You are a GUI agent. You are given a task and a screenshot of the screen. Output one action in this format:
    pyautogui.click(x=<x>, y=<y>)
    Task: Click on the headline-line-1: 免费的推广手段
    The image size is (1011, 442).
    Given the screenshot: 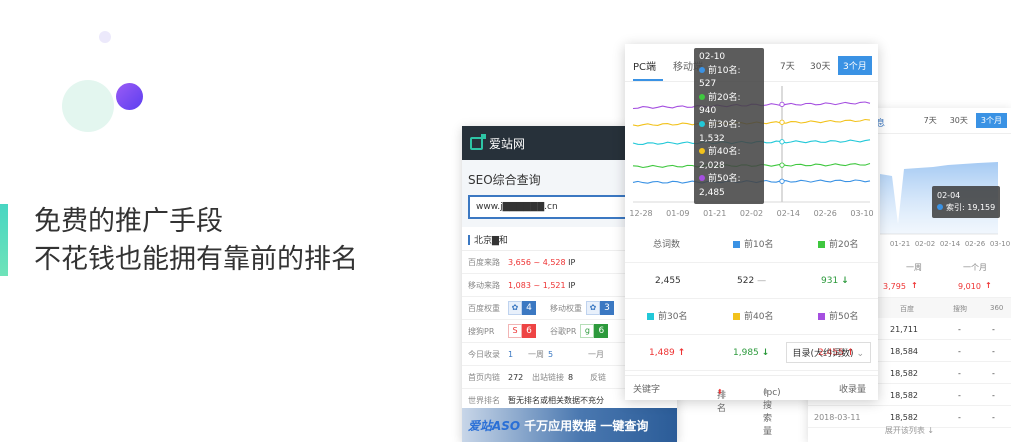 What is the action you would take?
    pyautogui.click(x=128, y=221)
    